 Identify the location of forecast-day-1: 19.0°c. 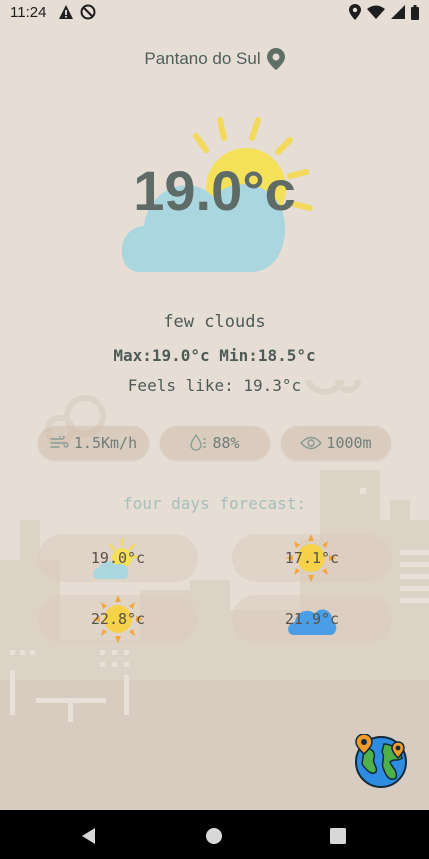
(118, 558).